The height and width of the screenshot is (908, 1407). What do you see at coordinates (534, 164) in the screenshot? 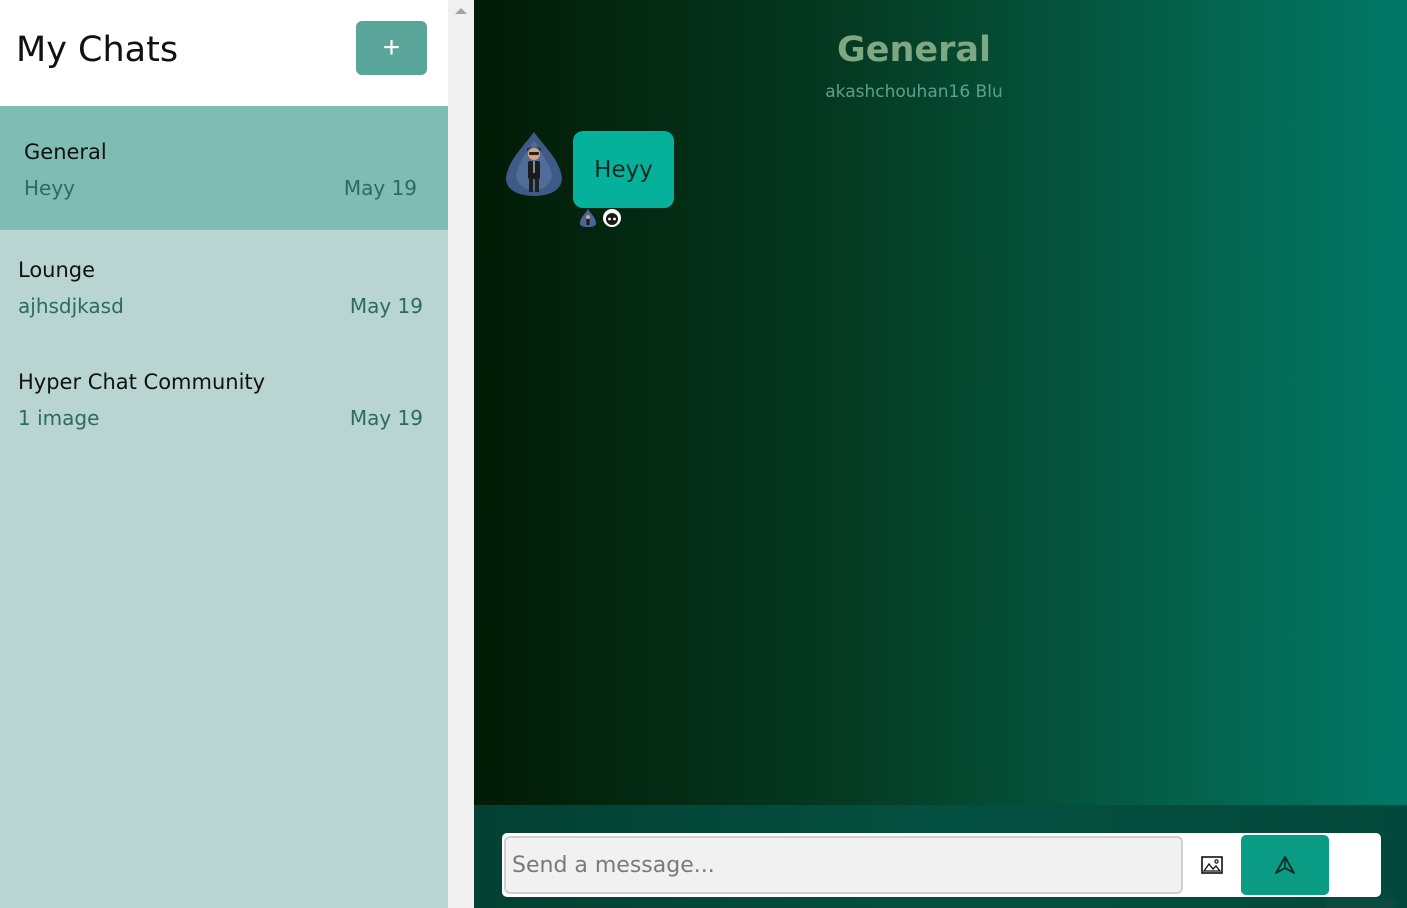
I see `sender-avatar` at bounding box center [534, 164].